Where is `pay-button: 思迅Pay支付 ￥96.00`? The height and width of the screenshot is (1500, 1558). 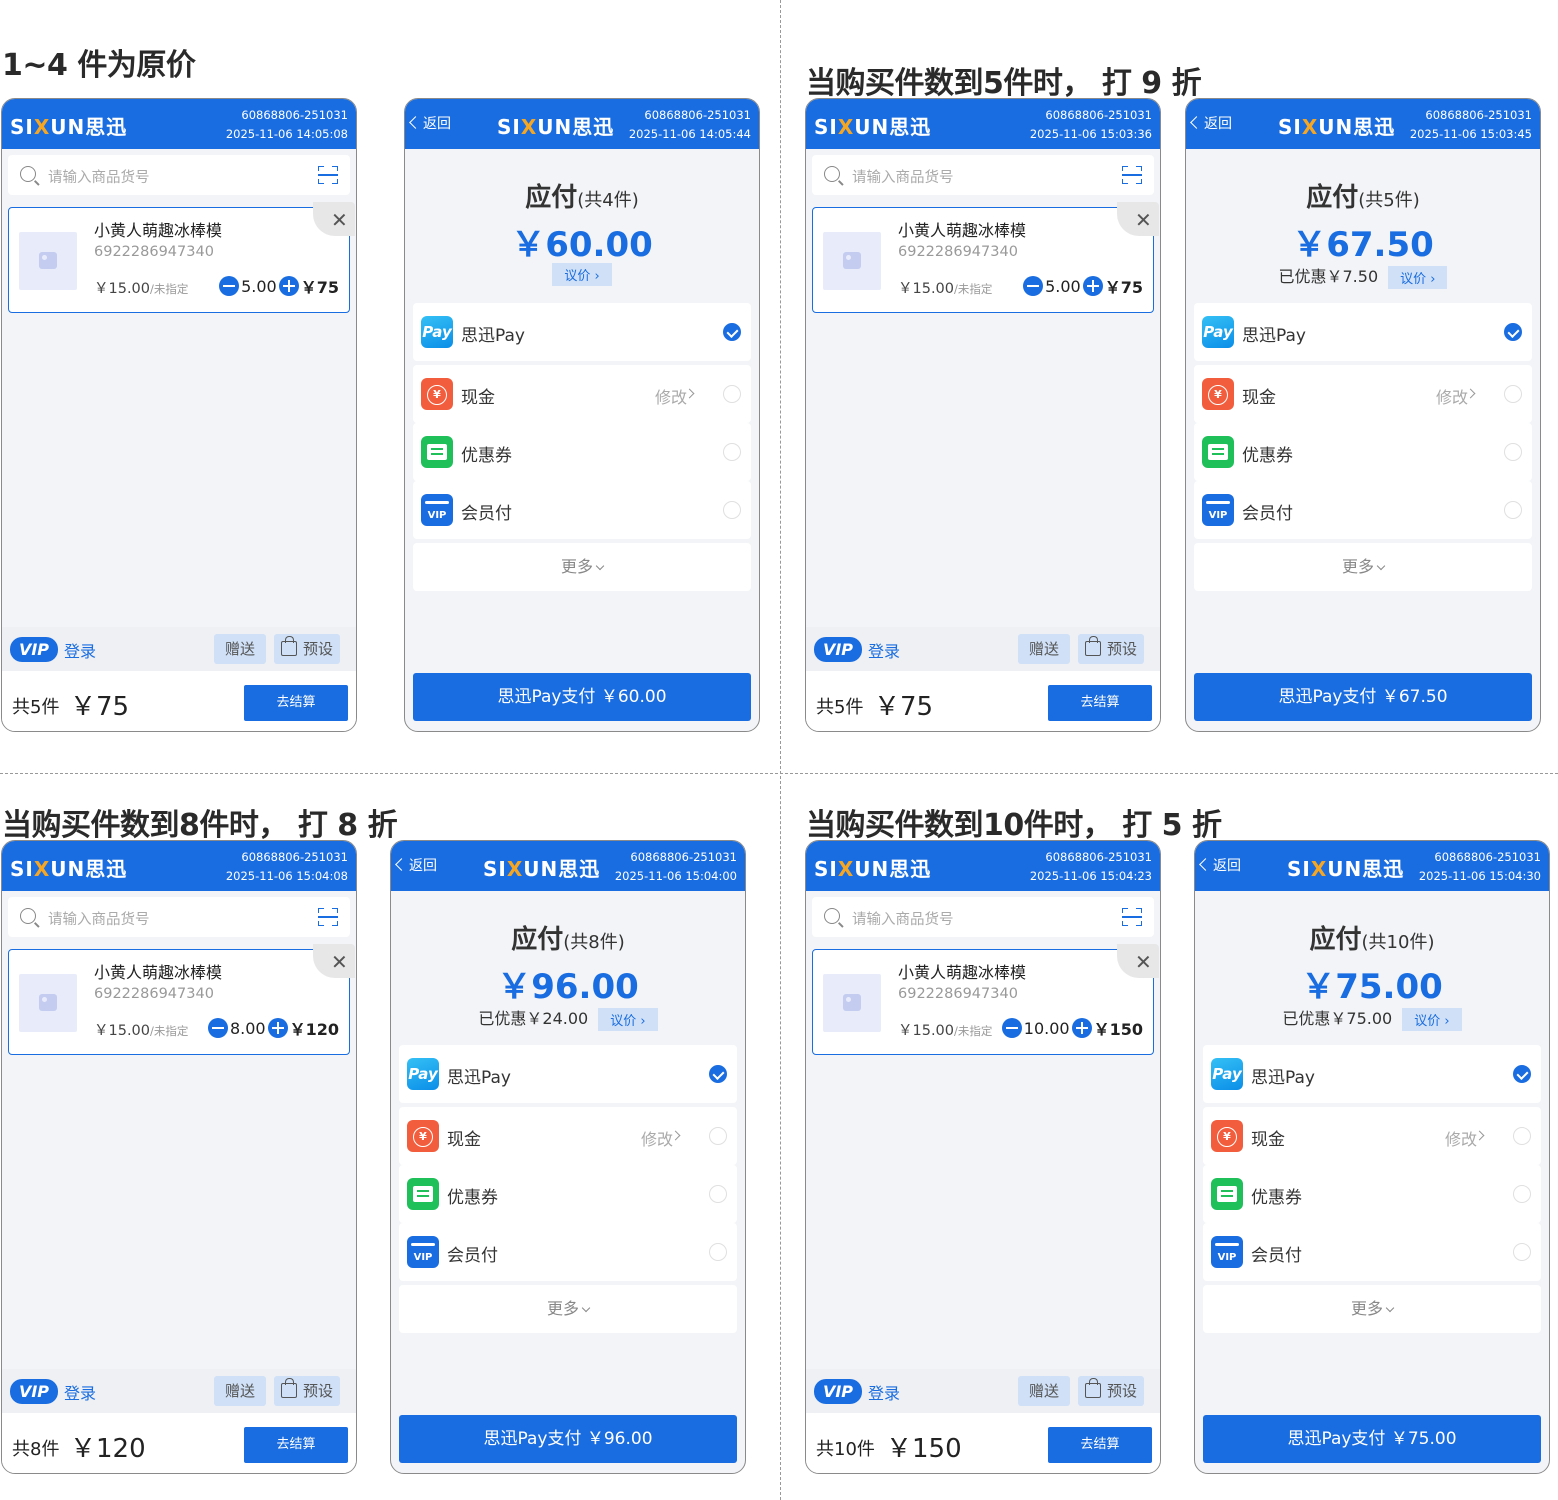
pay-button: 思迅Pay支付 ￥96.00 is located at coordinates (568, 1439).